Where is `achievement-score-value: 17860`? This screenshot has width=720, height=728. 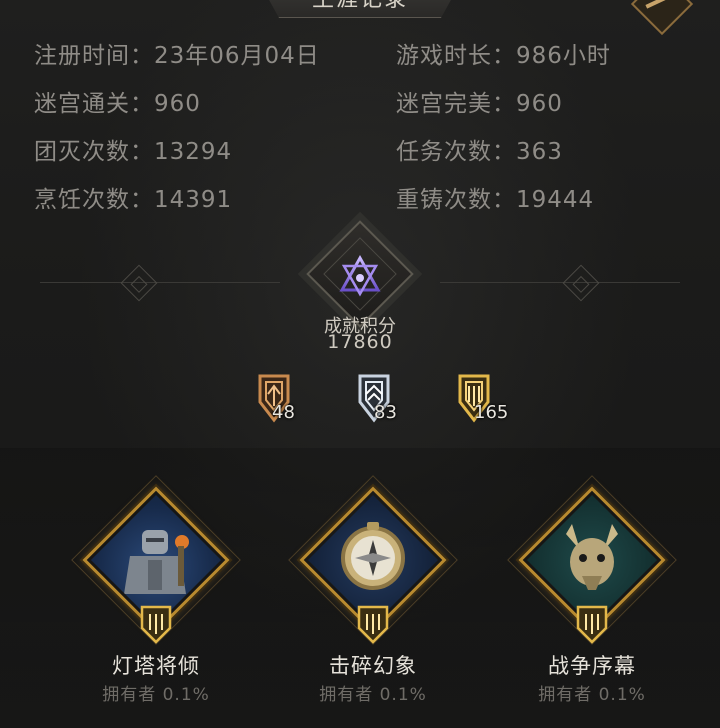
achievement-score-value: 17860 is located at coordinates (360, 342).